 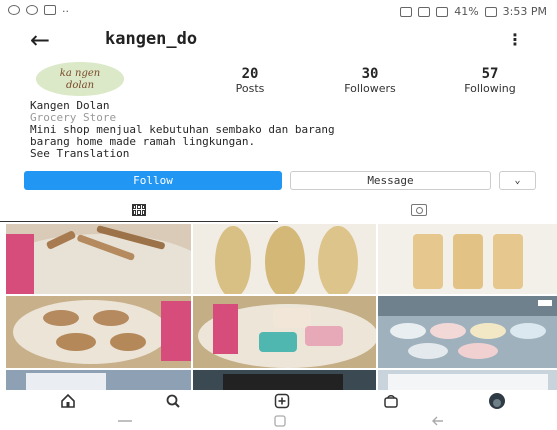 I want to click on tab-grid, so click(x=139, y=210).